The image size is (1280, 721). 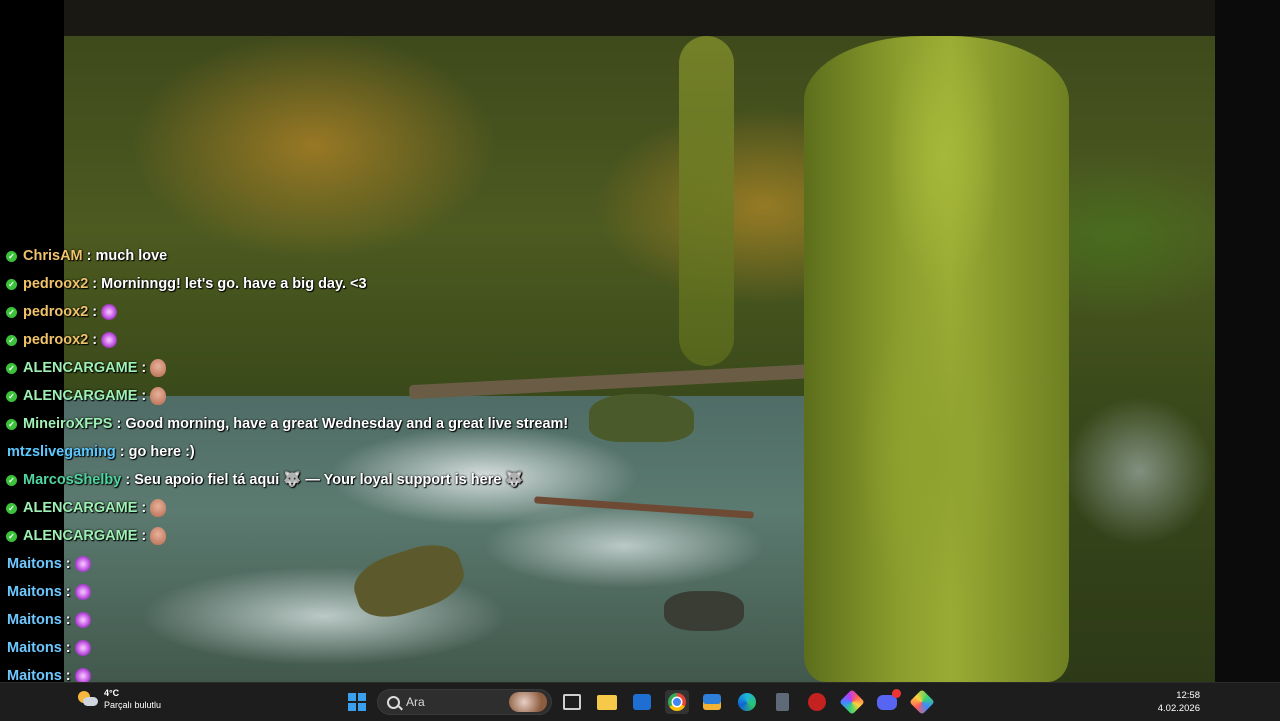 I want to click on start-button, so click(x=357, y=702).